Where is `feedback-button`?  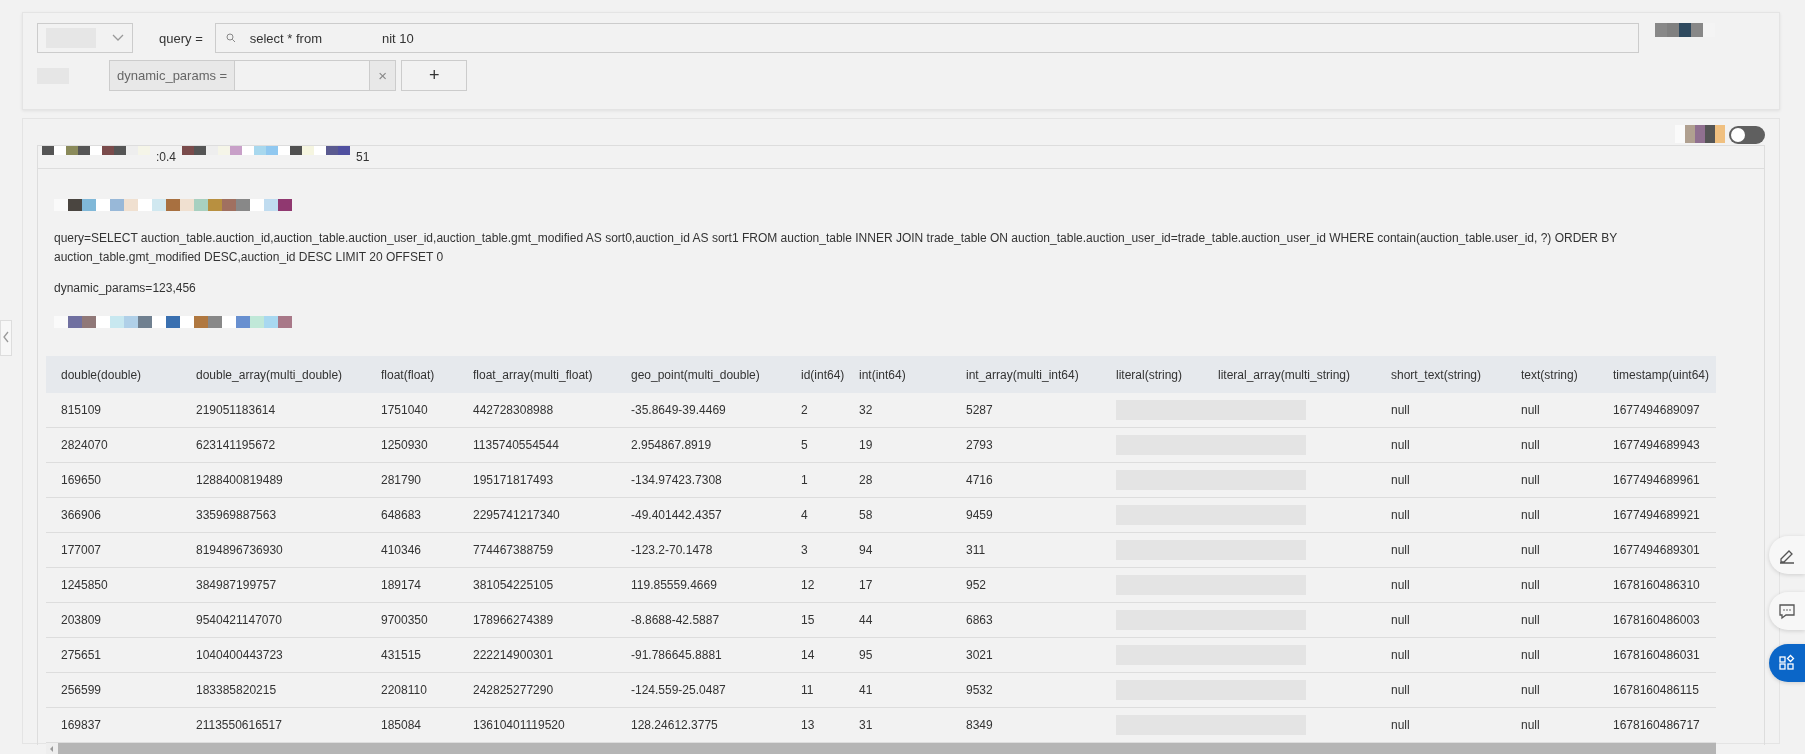 feedback-button is located at coordinates (1787, 611).